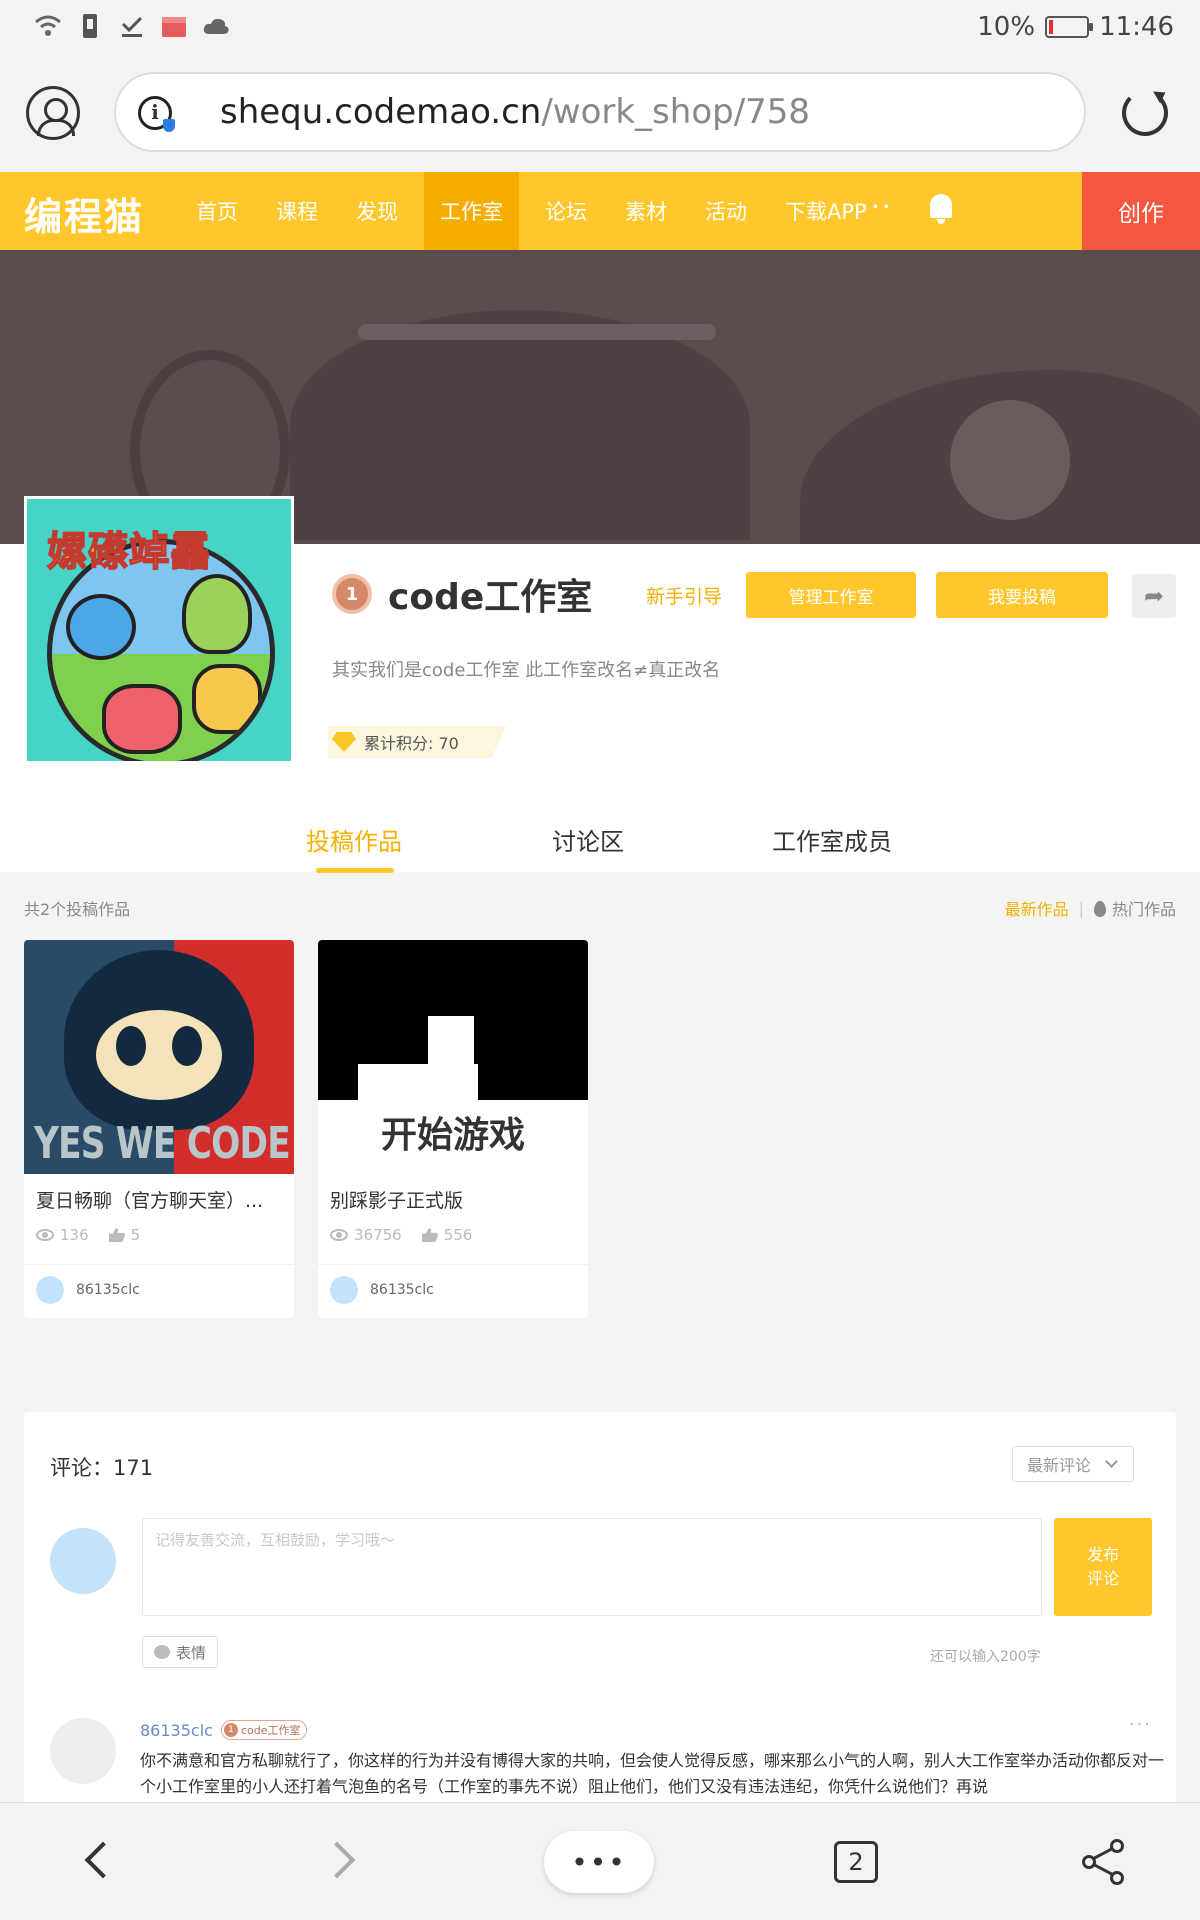 The width and height of the screenshot is (1200, 1920). What do you see at coordinates (270, 1730) in the screenshot?
I see `studio-tag-label: code工作室` at bounding box center [270, 1730].